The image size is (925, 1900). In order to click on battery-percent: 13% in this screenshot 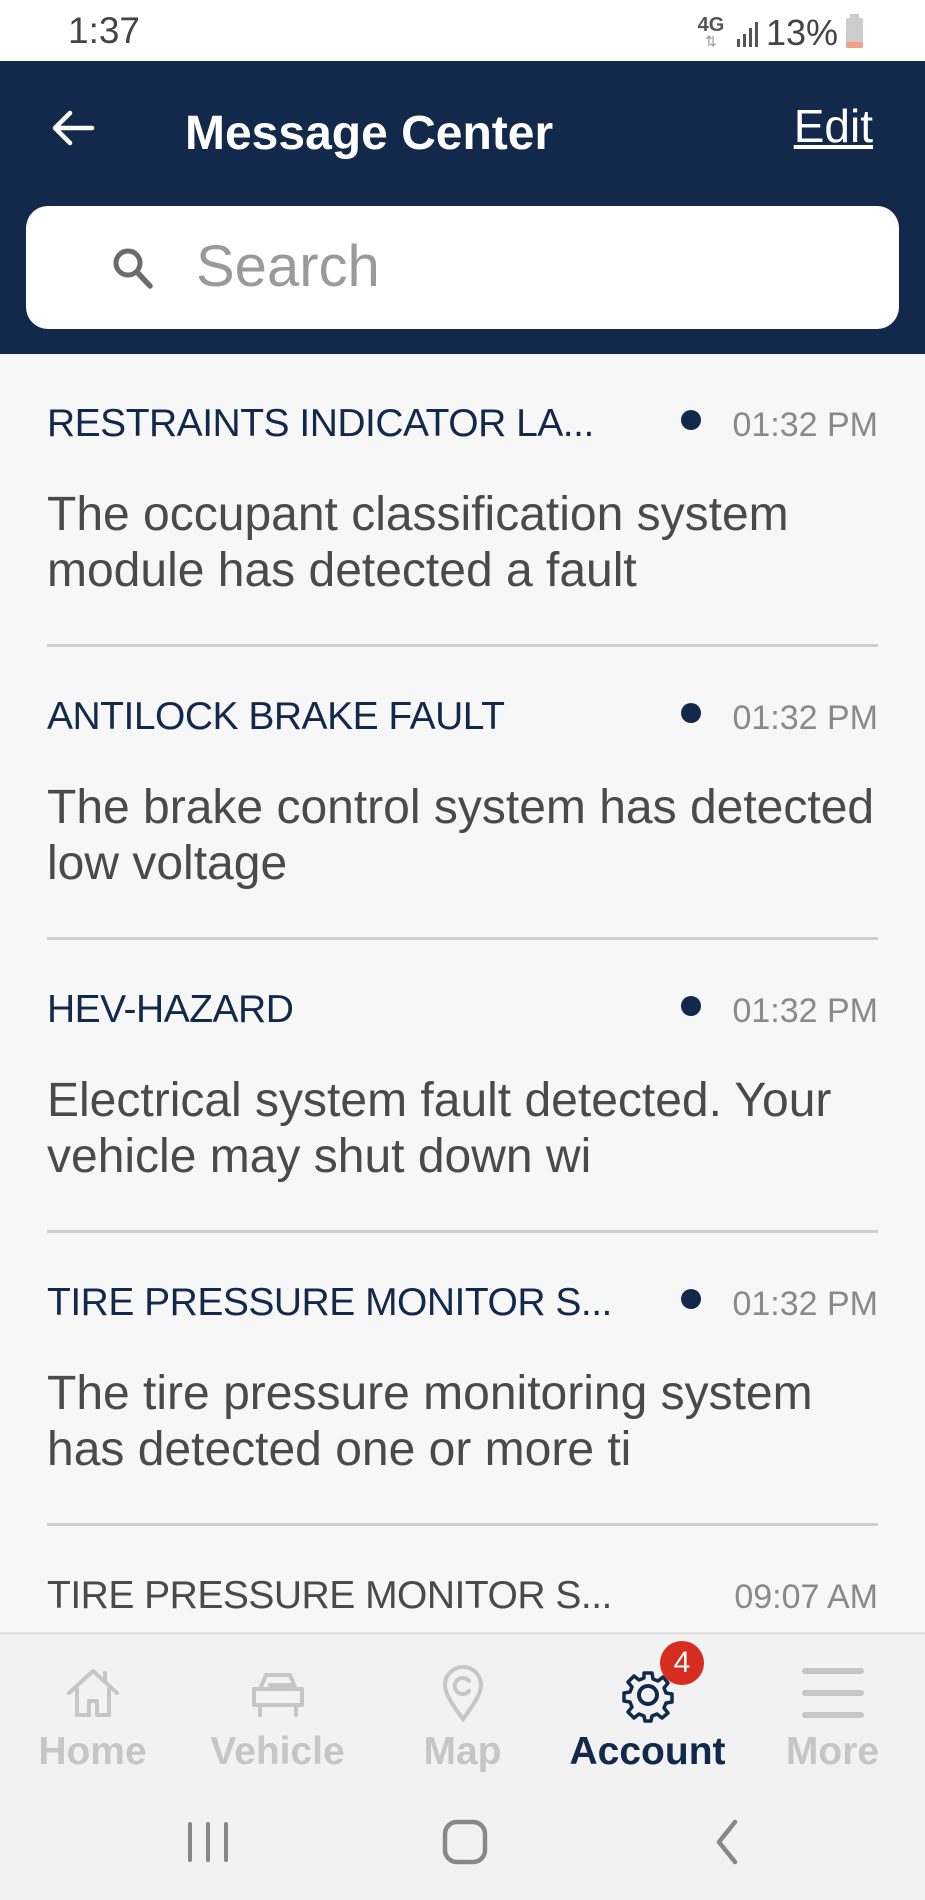, I will do `click(801, 32)`.